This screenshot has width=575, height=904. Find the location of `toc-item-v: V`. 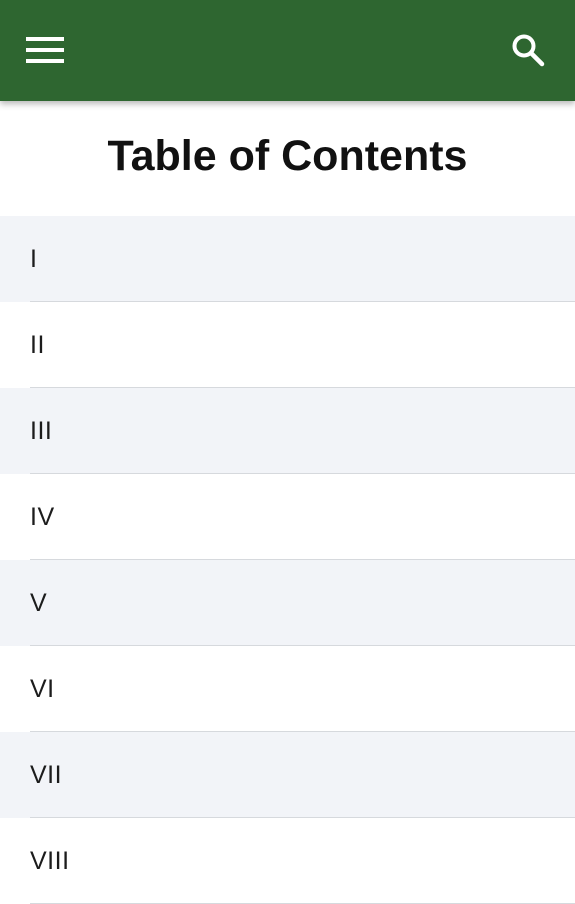

toc-item-v: V is located at coordinates (287, 603).